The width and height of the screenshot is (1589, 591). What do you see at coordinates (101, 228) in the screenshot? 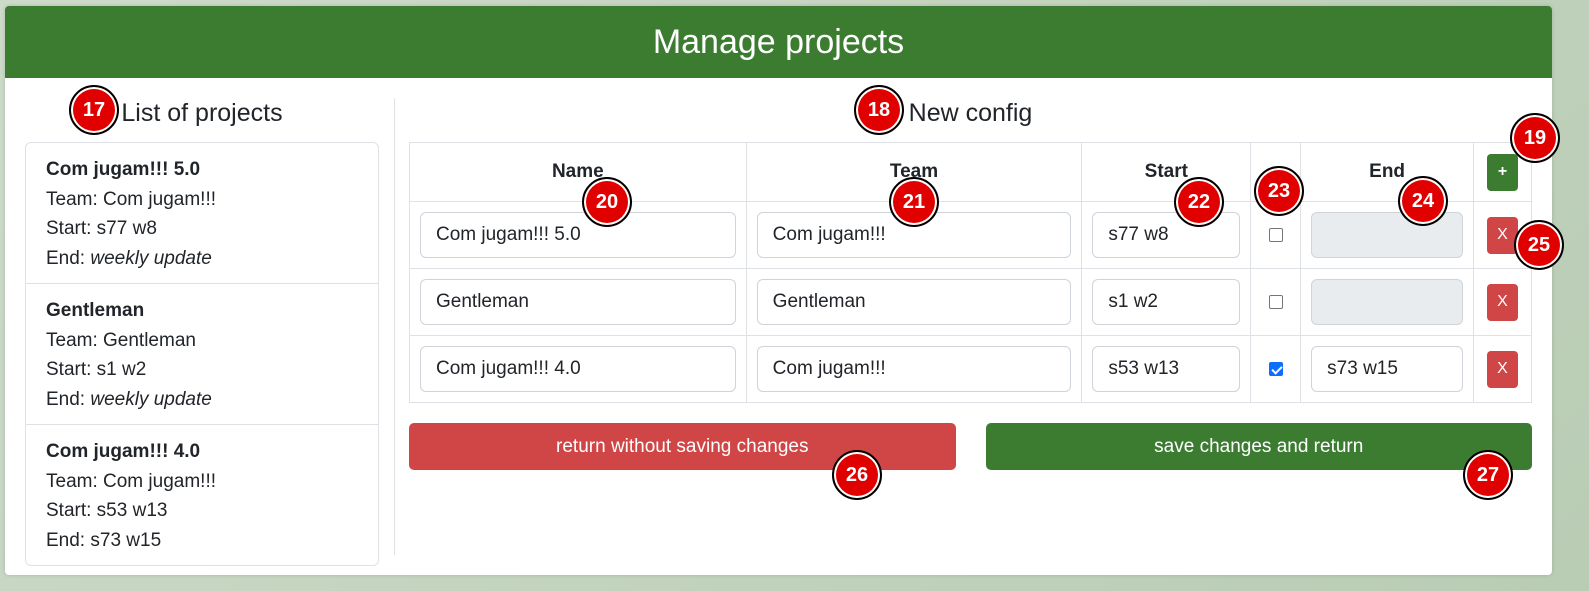
I see `project-start: Start: s77 w8` at bounding box center [101, 228].